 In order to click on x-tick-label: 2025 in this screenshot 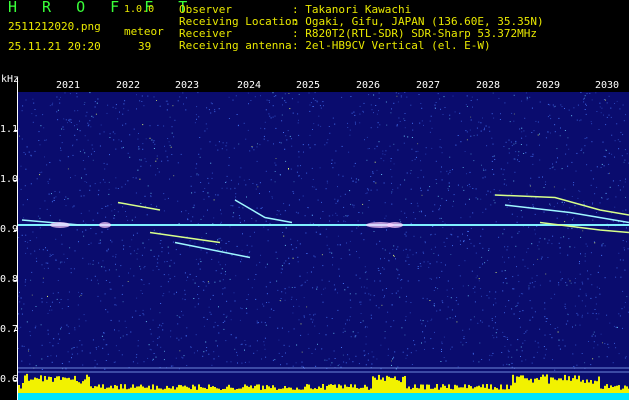, I will do `click(308, 85)`.